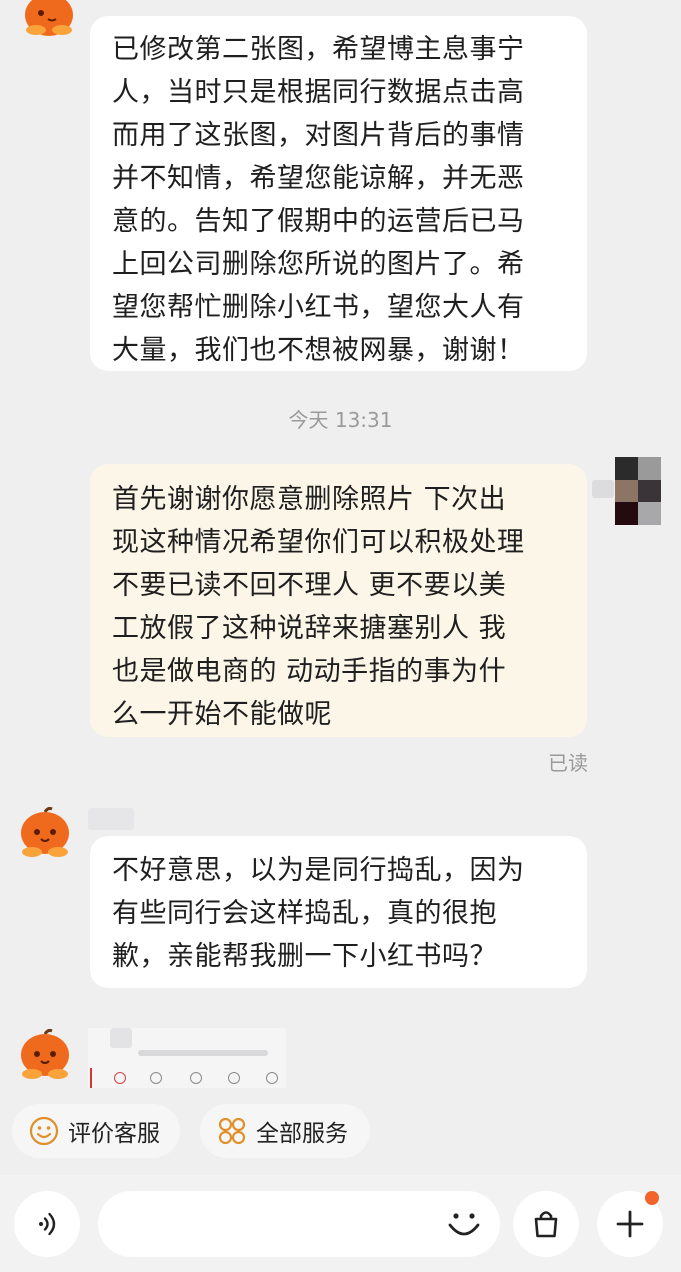 The image size is (681, 1272). I want to click on rate-service-label: 评价客服, so click(114, 1134).